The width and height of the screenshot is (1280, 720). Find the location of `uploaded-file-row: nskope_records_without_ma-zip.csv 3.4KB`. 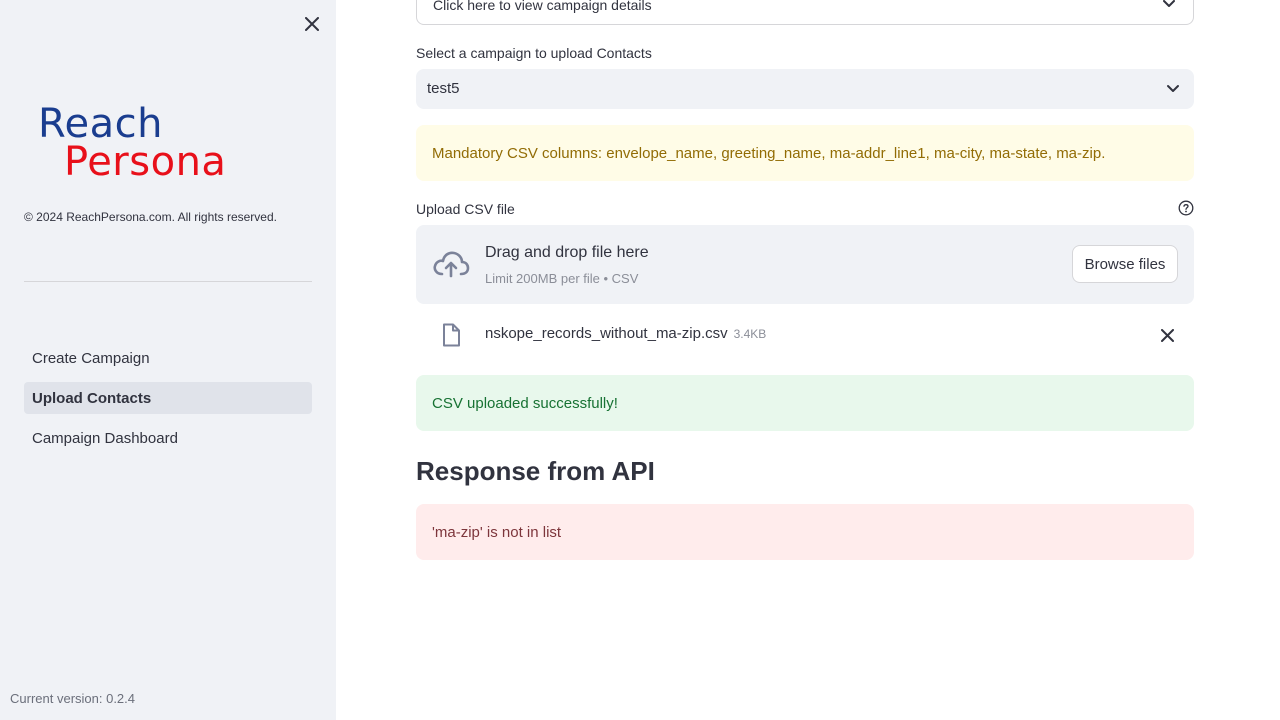

uploaded-file-row: nskope_records_without_ma-zip.csv 3.4KB is located at coordinates (805, 335).